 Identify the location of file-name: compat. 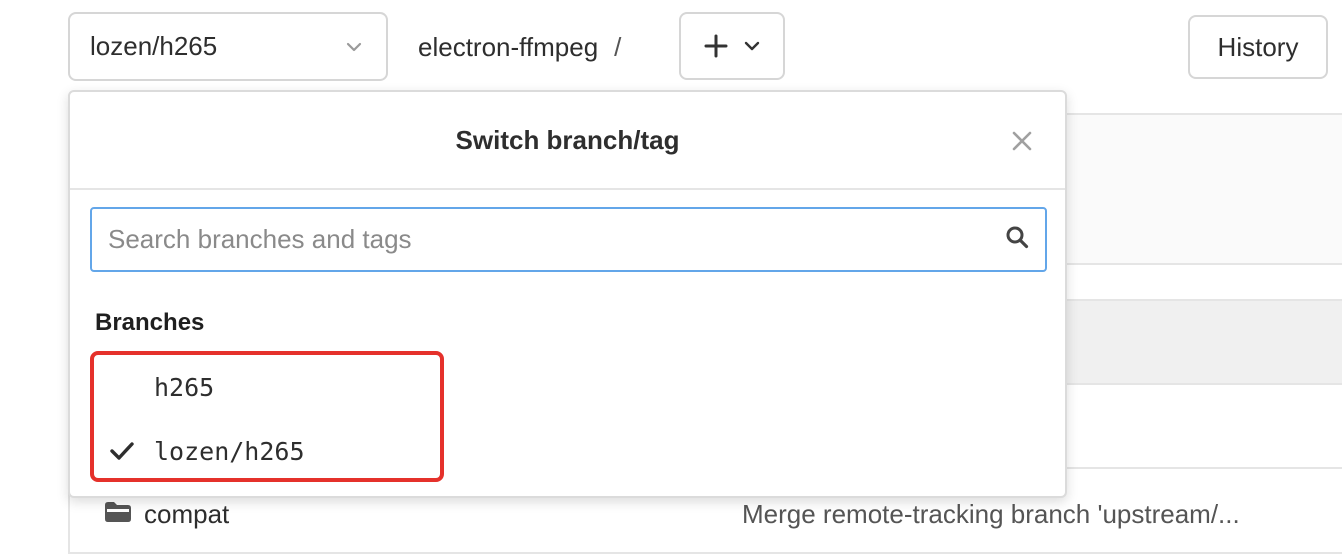
(186, 514).